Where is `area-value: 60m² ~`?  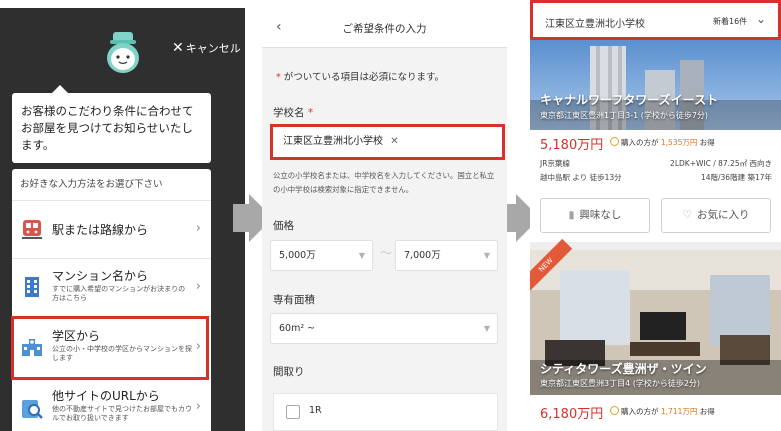 area-value: 60m² ~ is located at coordinates (297, 328).